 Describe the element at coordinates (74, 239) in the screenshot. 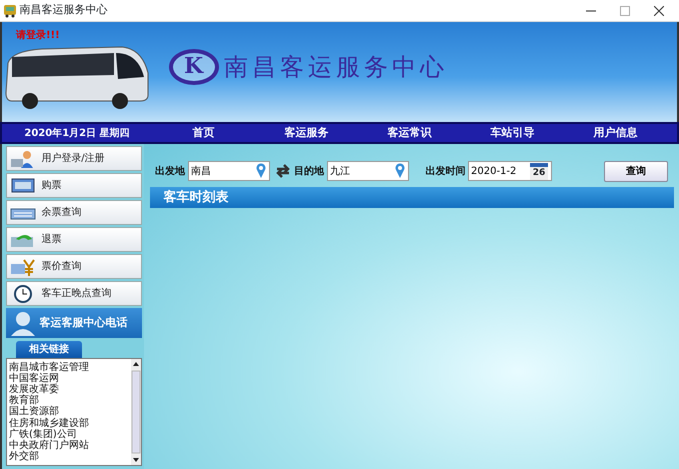

I see `sidebar-item: 退票` at that location.